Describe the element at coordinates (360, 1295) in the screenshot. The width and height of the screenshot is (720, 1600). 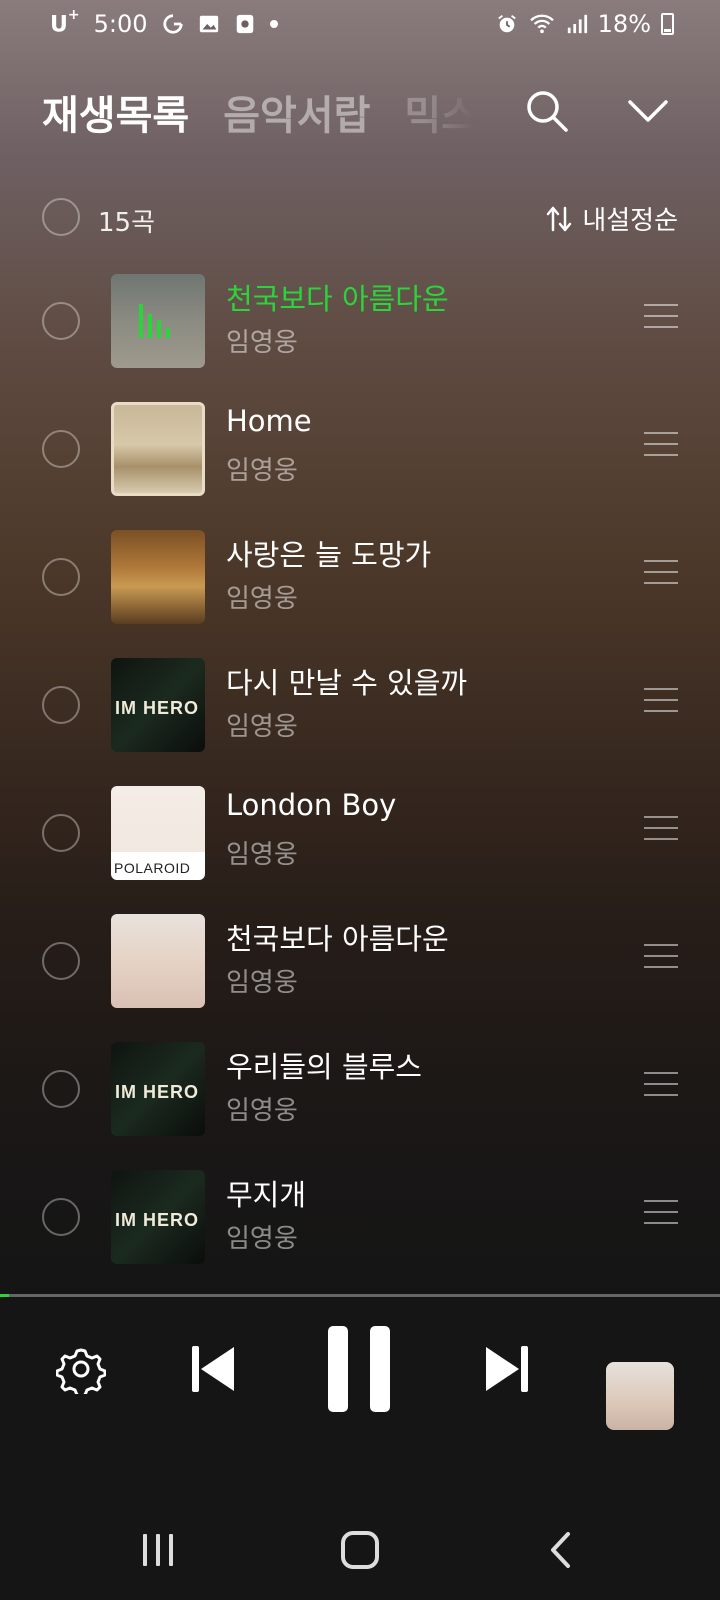
I see `playback-progress-bar` at that location.